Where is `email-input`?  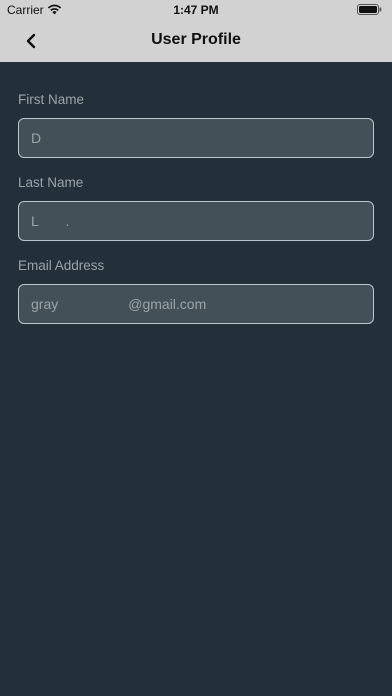
email-input is located at coordinates (196, 304).